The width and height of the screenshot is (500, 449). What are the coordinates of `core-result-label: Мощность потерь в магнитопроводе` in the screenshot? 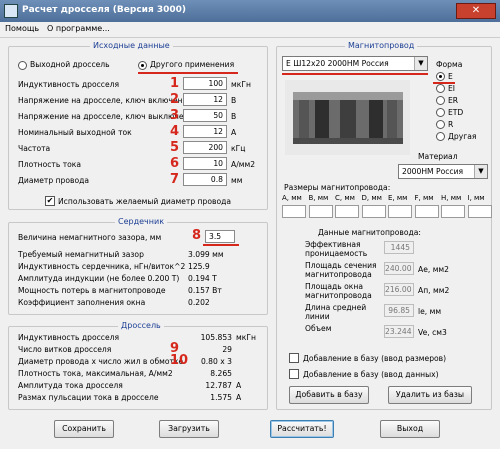 It's located at (92, 290).